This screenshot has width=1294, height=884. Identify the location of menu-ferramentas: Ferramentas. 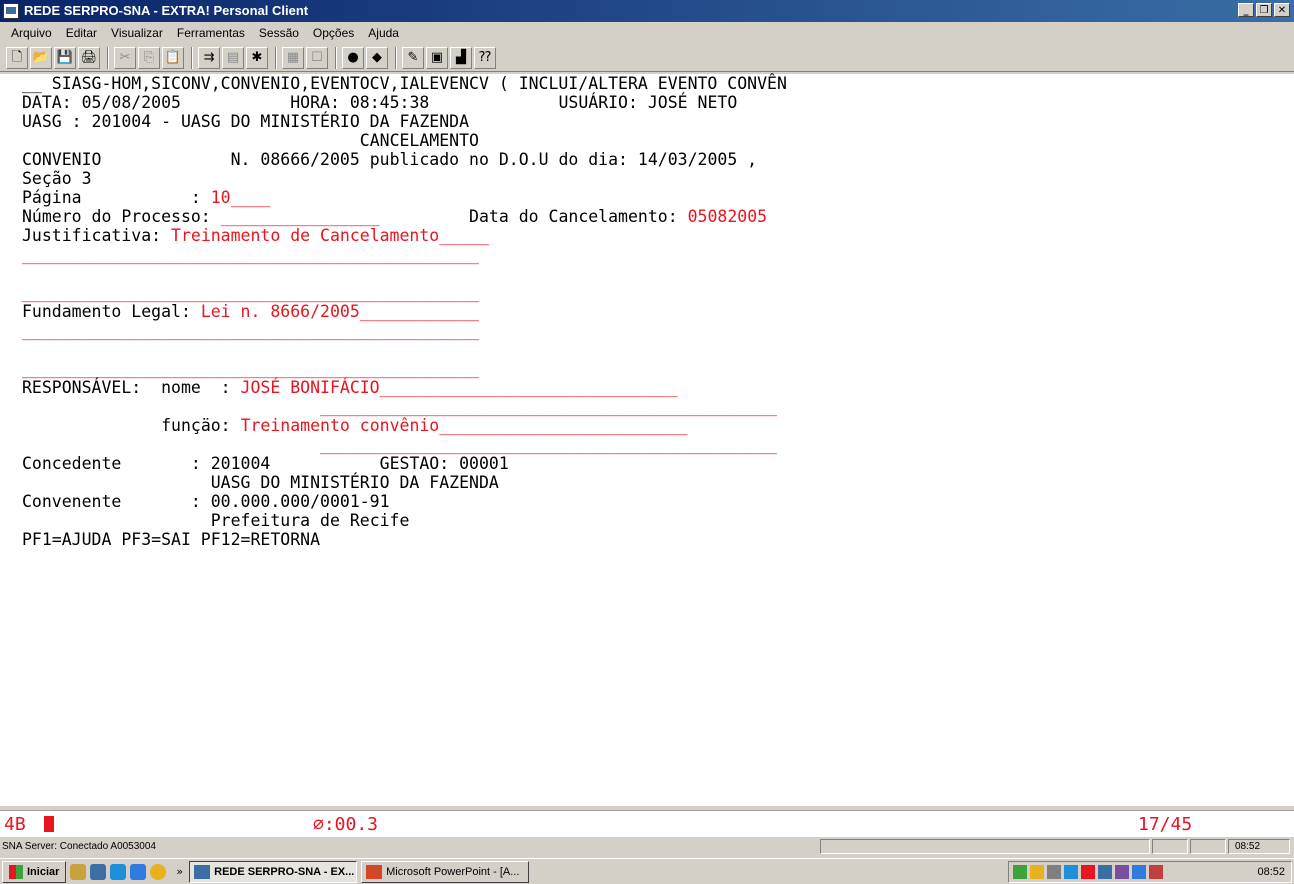
(211, 33).